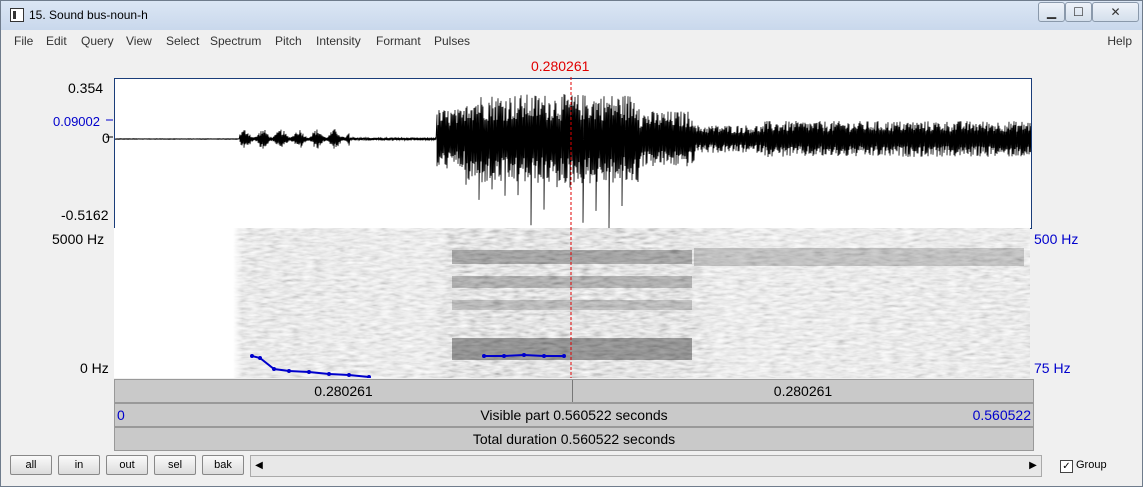 This screenshot has height=487, width=1143. I want to click on maximize-icon: ☐, so click(1078, 12).